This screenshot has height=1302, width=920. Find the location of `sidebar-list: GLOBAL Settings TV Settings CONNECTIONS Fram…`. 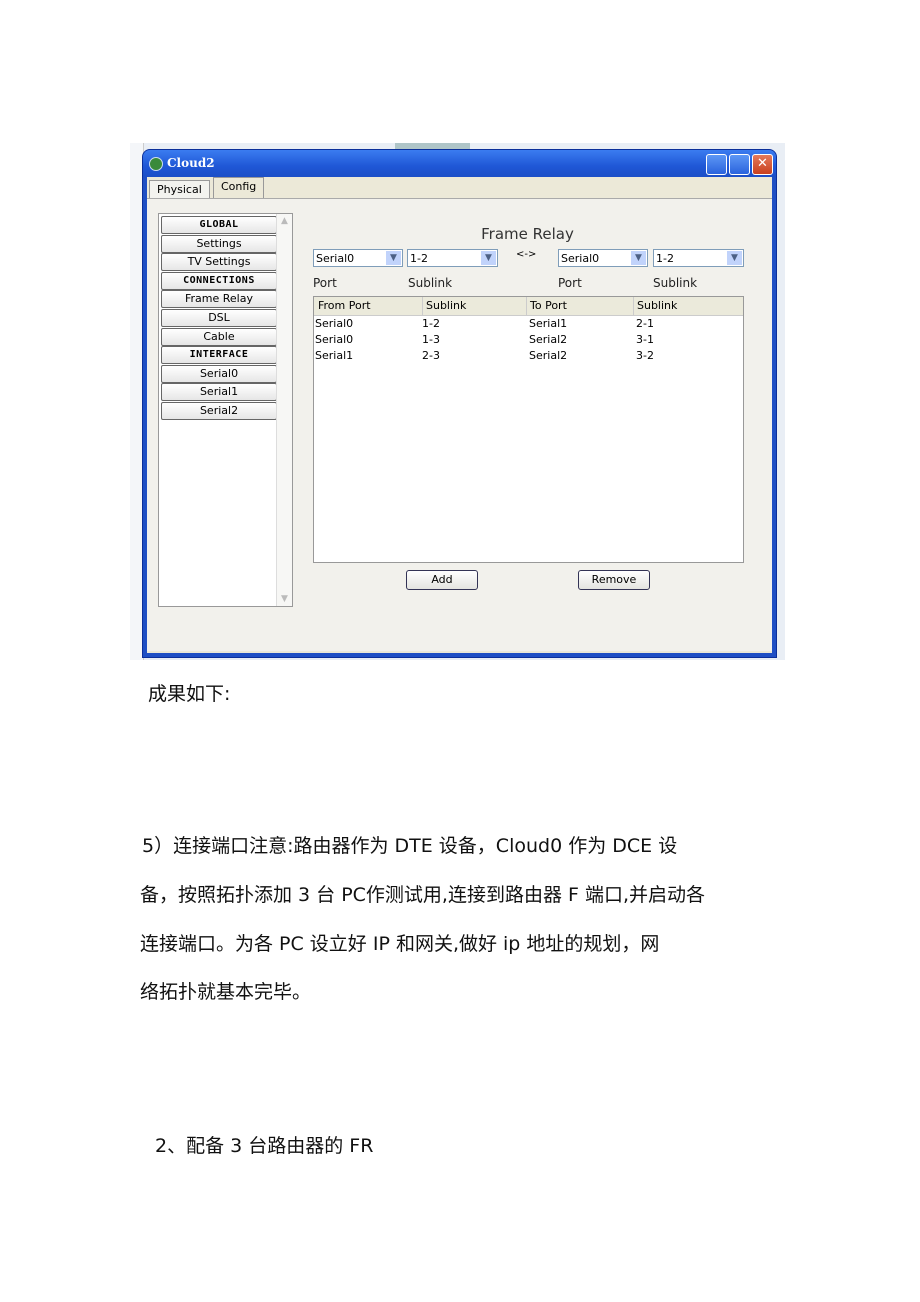

sidebar-list: GLOBAL Settings TV Settings CONNECTIONS Fram… is located at coordinates (225, 410).